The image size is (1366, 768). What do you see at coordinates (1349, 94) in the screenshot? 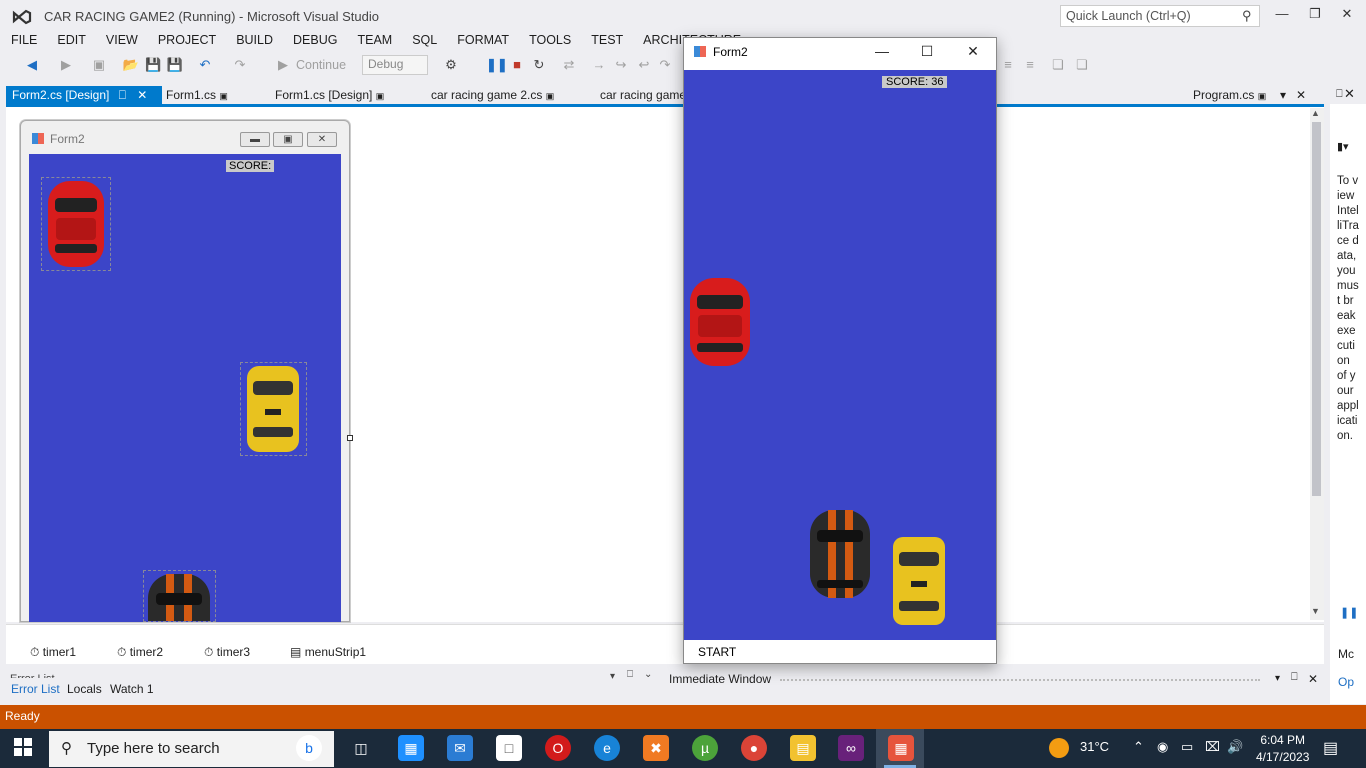
I see `side-close-icon: ✕` at bounding box center [1349, 94].